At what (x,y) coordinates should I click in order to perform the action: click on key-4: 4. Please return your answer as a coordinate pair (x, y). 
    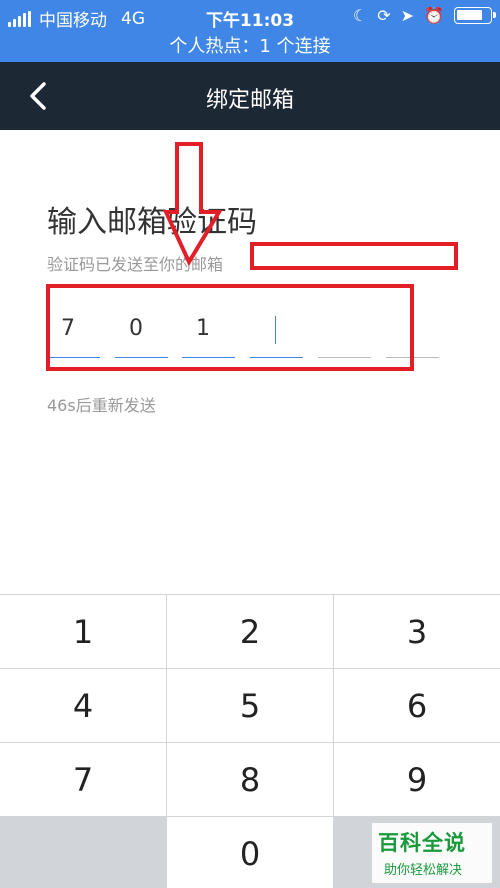
    Looking at the image, I should click on (83, 705).